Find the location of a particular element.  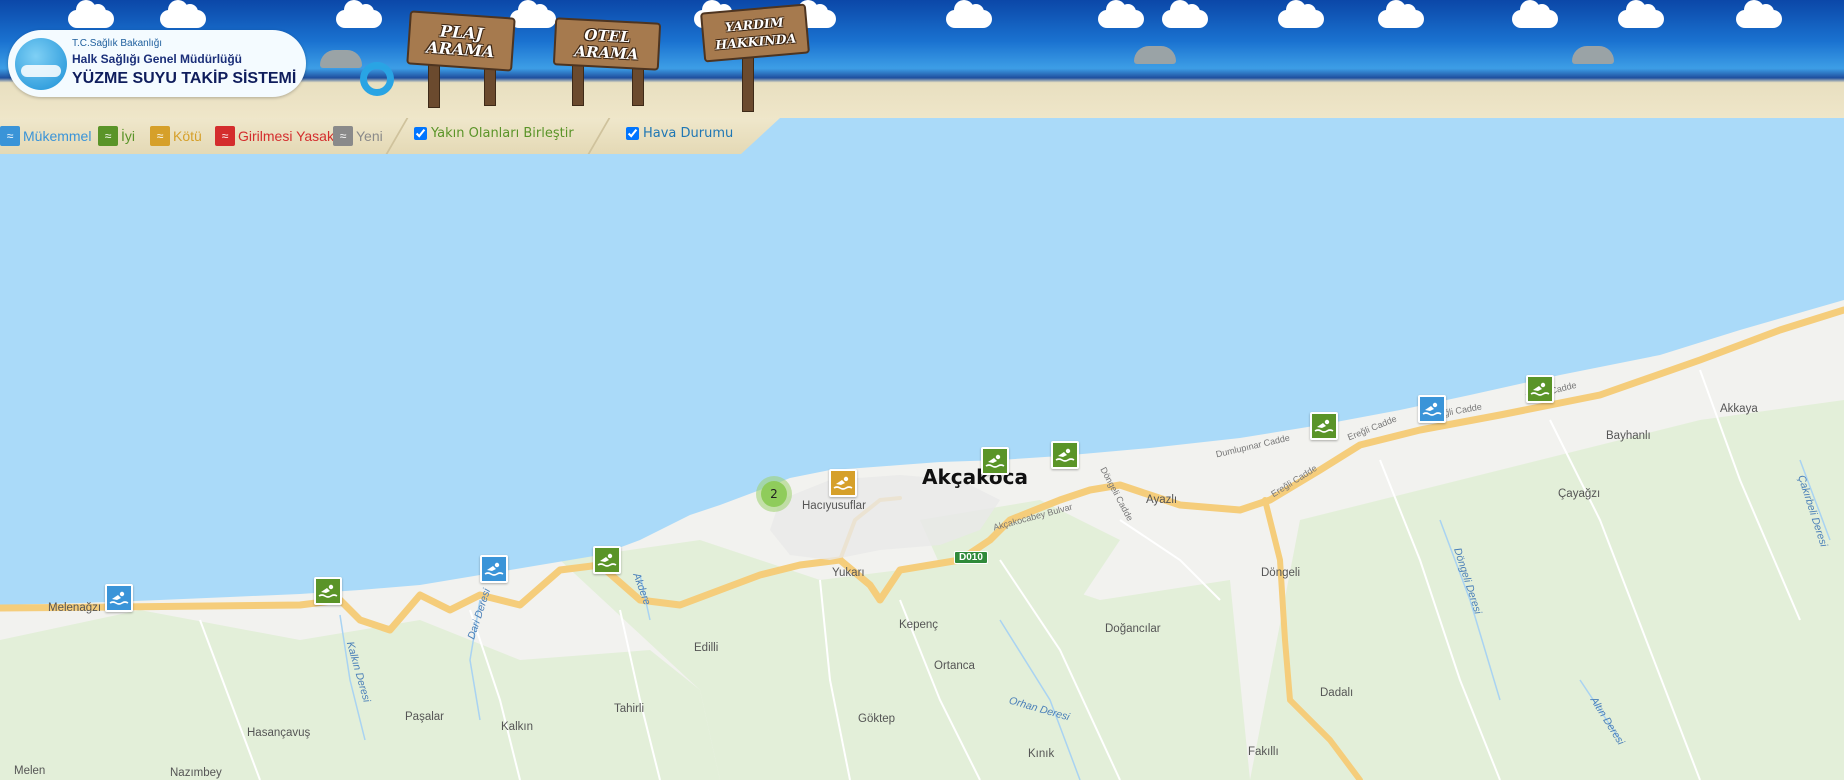

label-kinik: Kınık is located at coordinates (1041, 754).